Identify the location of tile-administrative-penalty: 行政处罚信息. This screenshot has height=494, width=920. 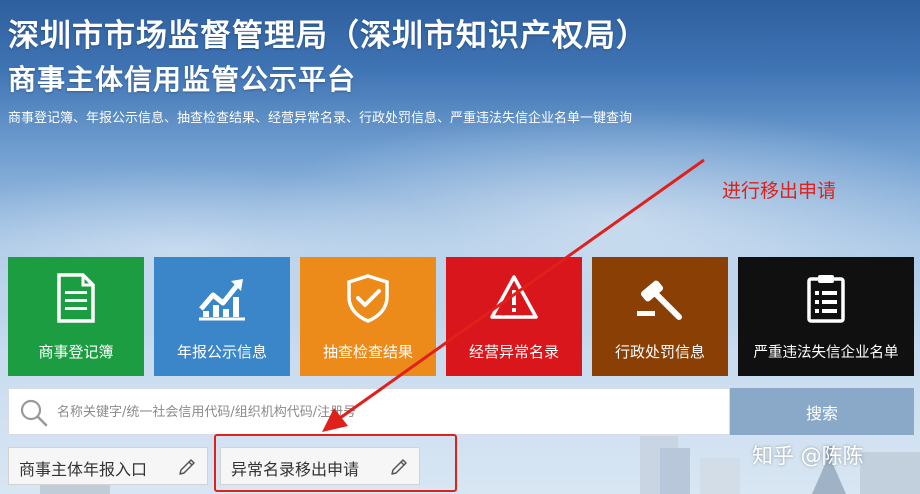
(660, 316).